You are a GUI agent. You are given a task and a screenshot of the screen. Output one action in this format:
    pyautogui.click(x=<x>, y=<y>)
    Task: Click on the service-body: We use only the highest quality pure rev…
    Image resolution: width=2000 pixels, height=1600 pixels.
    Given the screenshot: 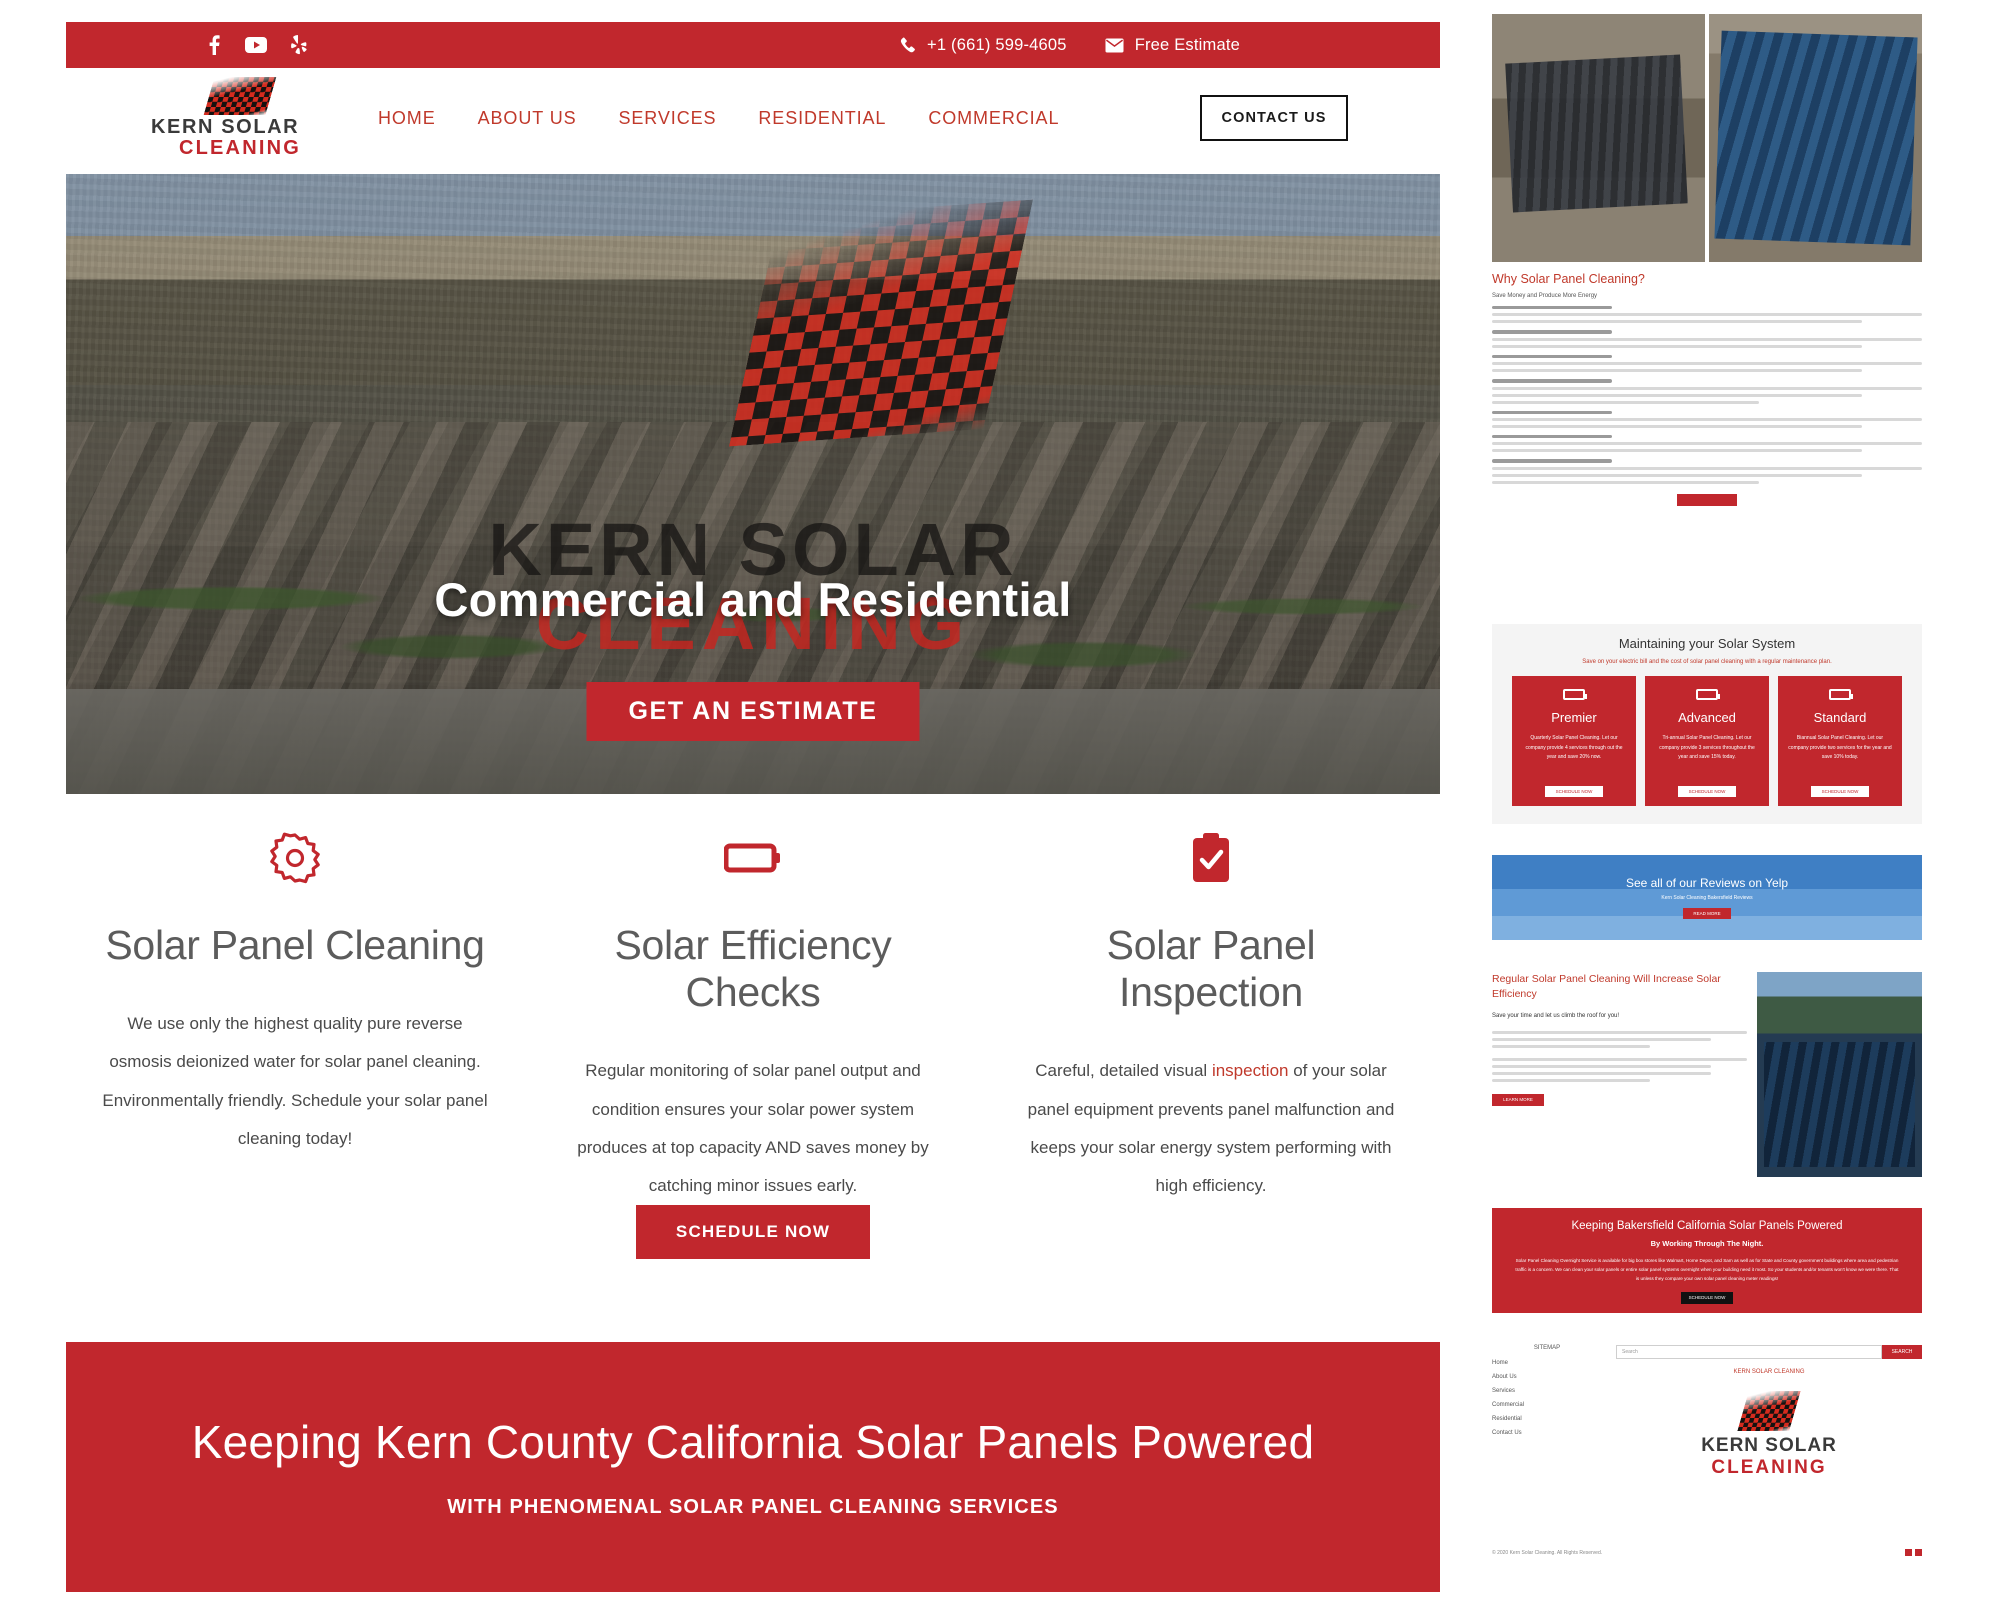 What is the action you would take?
    pyautogui.click(x=295, y=1081)
    